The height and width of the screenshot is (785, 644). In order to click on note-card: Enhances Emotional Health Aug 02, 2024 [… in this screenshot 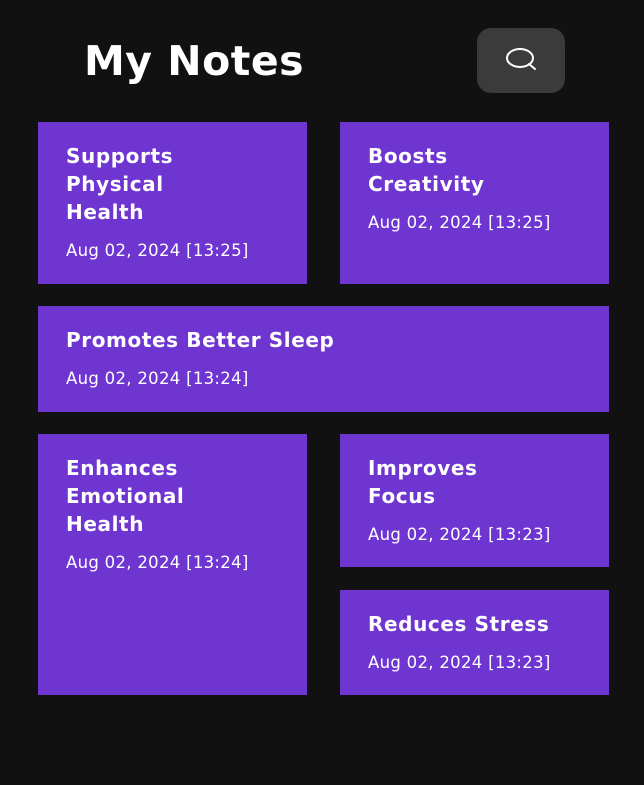, I will do `click(172, 564)`.